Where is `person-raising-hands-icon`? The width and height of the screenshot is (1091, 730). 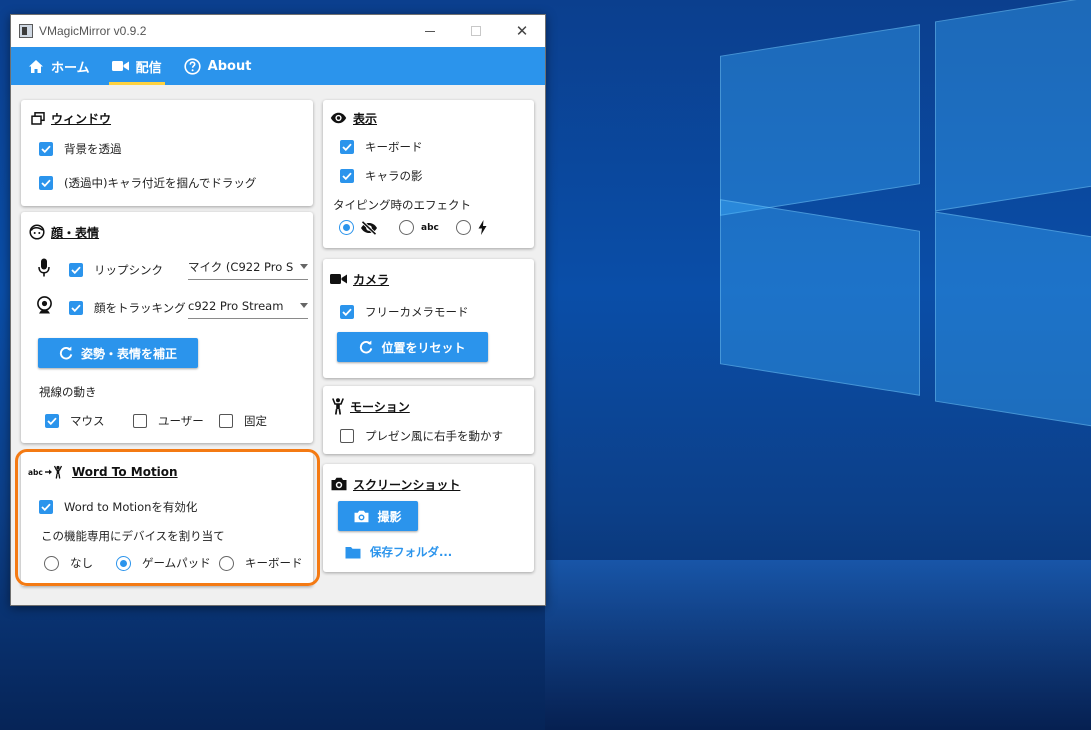
person-raising-hands-icon is located at coordinates (338, 406).